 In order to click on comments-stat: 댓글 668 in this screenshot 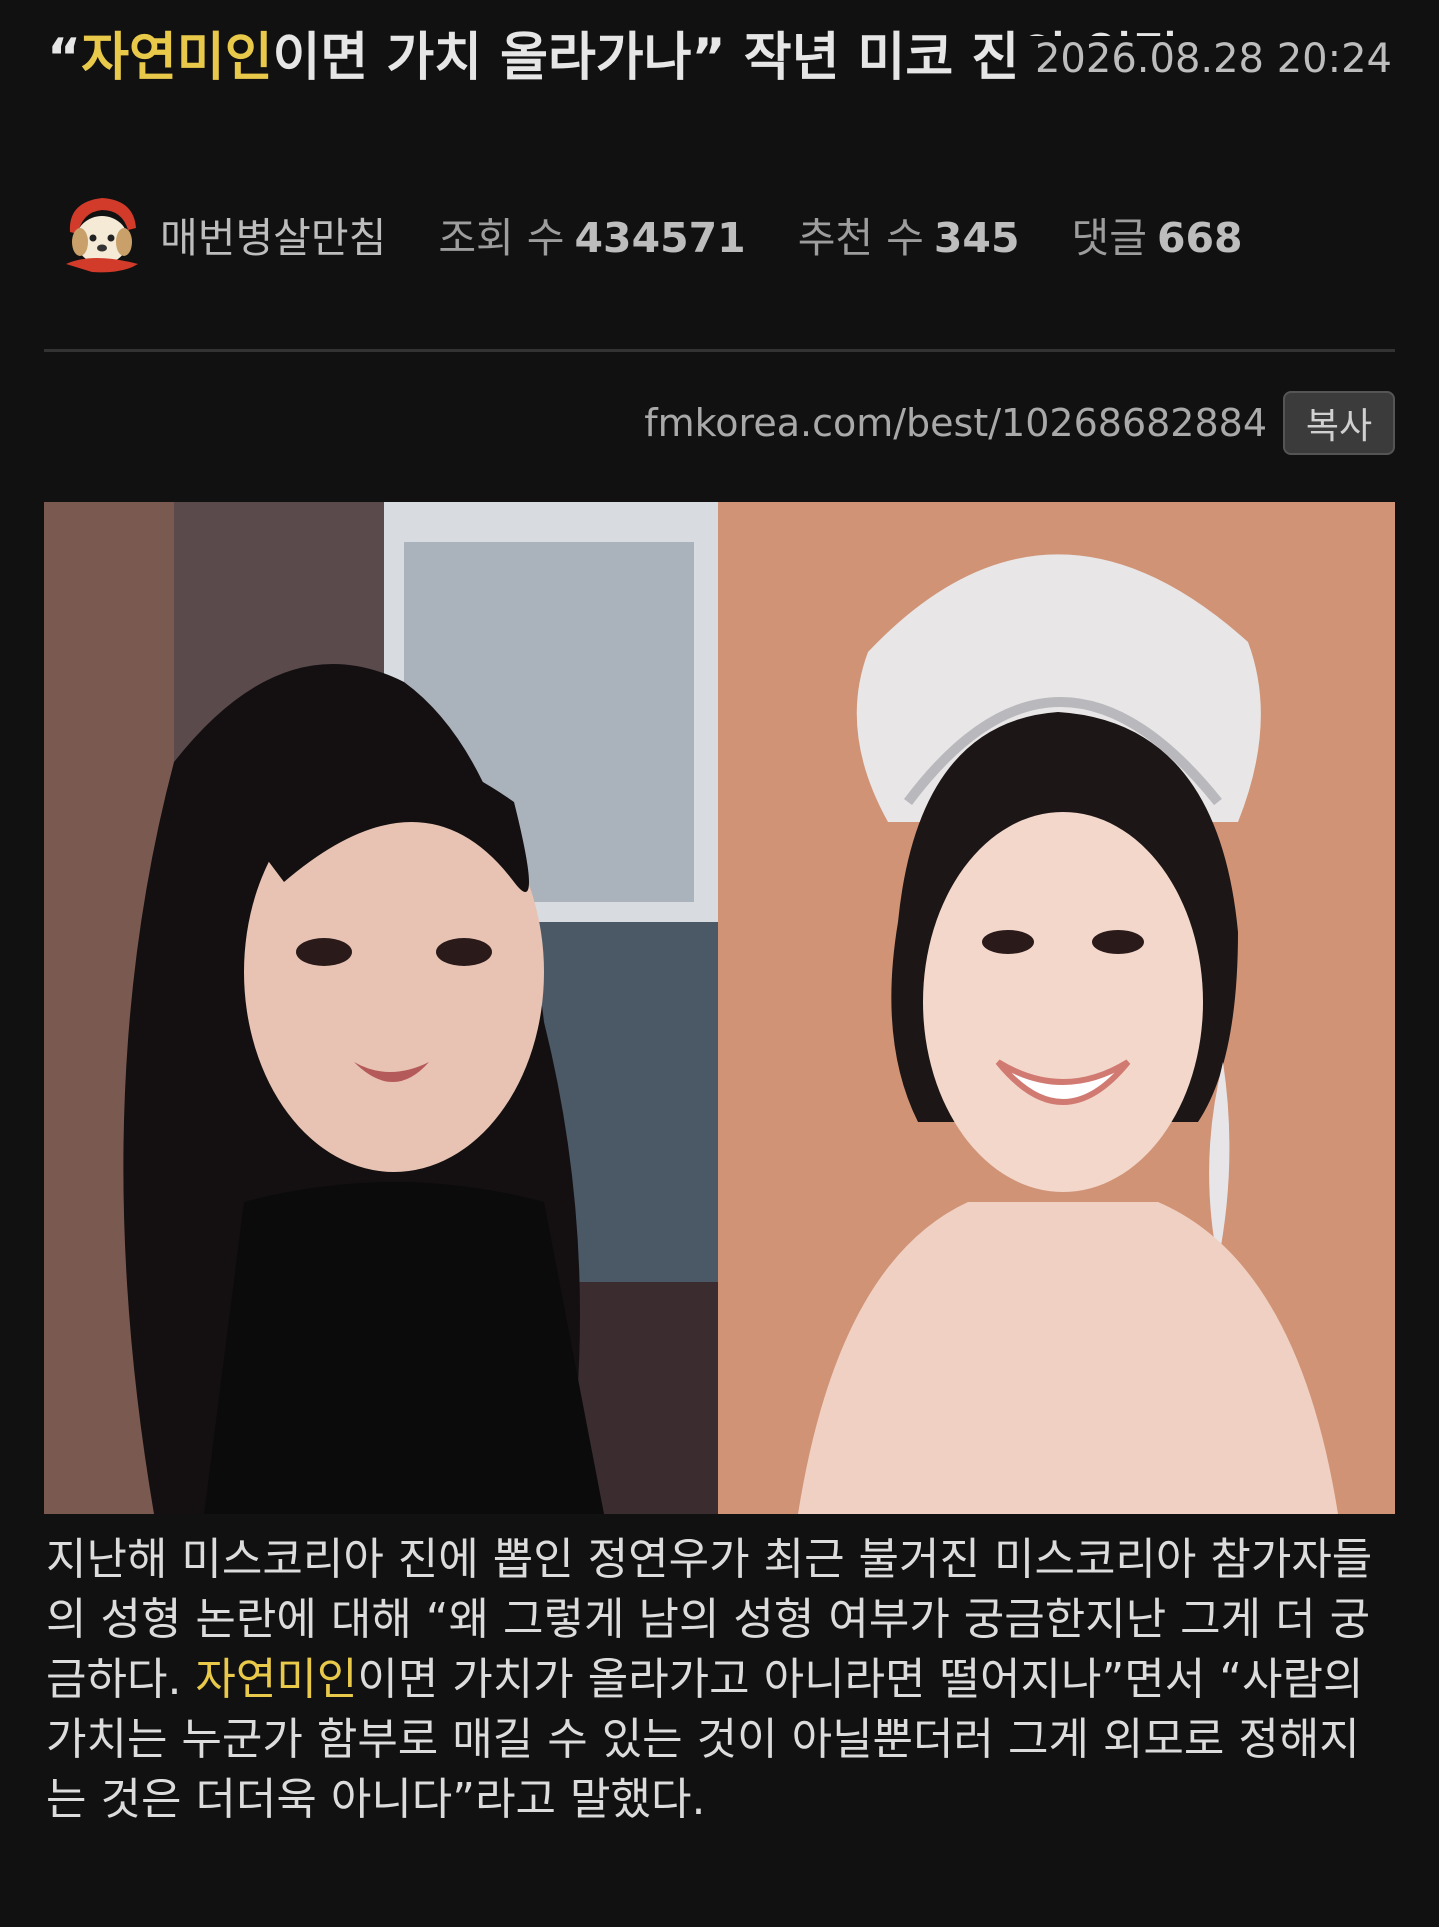, I will do `click(1157, 234)`.